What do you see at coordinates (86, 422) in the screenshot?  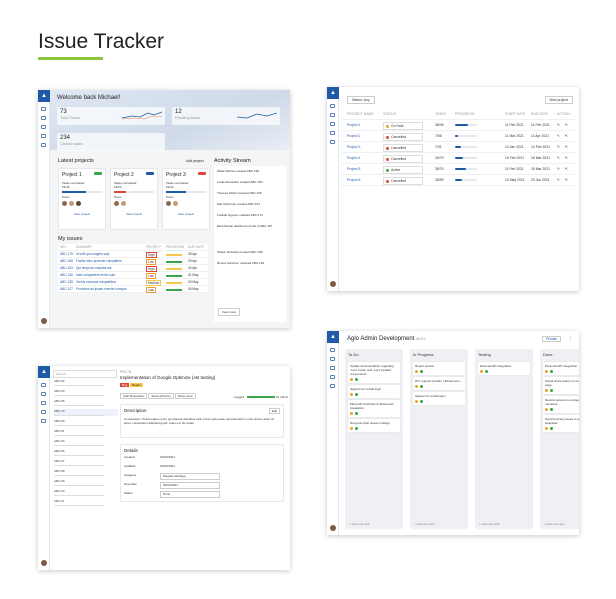 I see `list-item: ABC-80` at bounding box center [86, 422].